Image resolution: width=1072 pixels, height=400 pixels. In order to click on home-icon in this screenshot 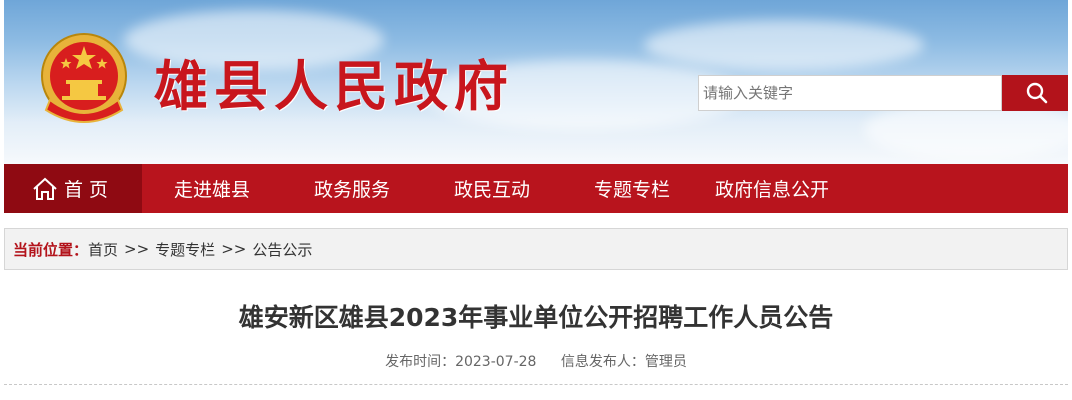, I will do `click(45, 188)`.